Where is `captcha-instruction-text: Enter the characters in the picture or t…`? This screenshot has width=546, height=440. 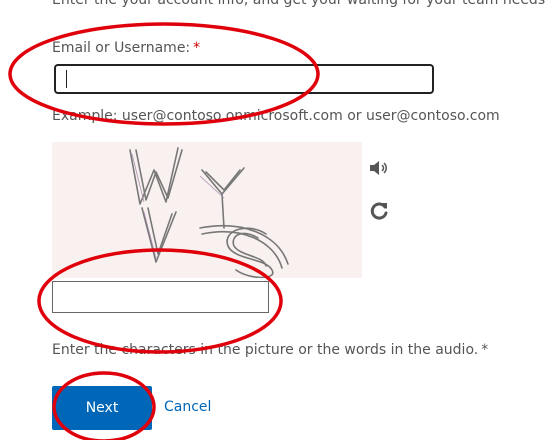
captcha-instruction-text: Enter the characters in the picture or t… is located at coordinates (265, 350).